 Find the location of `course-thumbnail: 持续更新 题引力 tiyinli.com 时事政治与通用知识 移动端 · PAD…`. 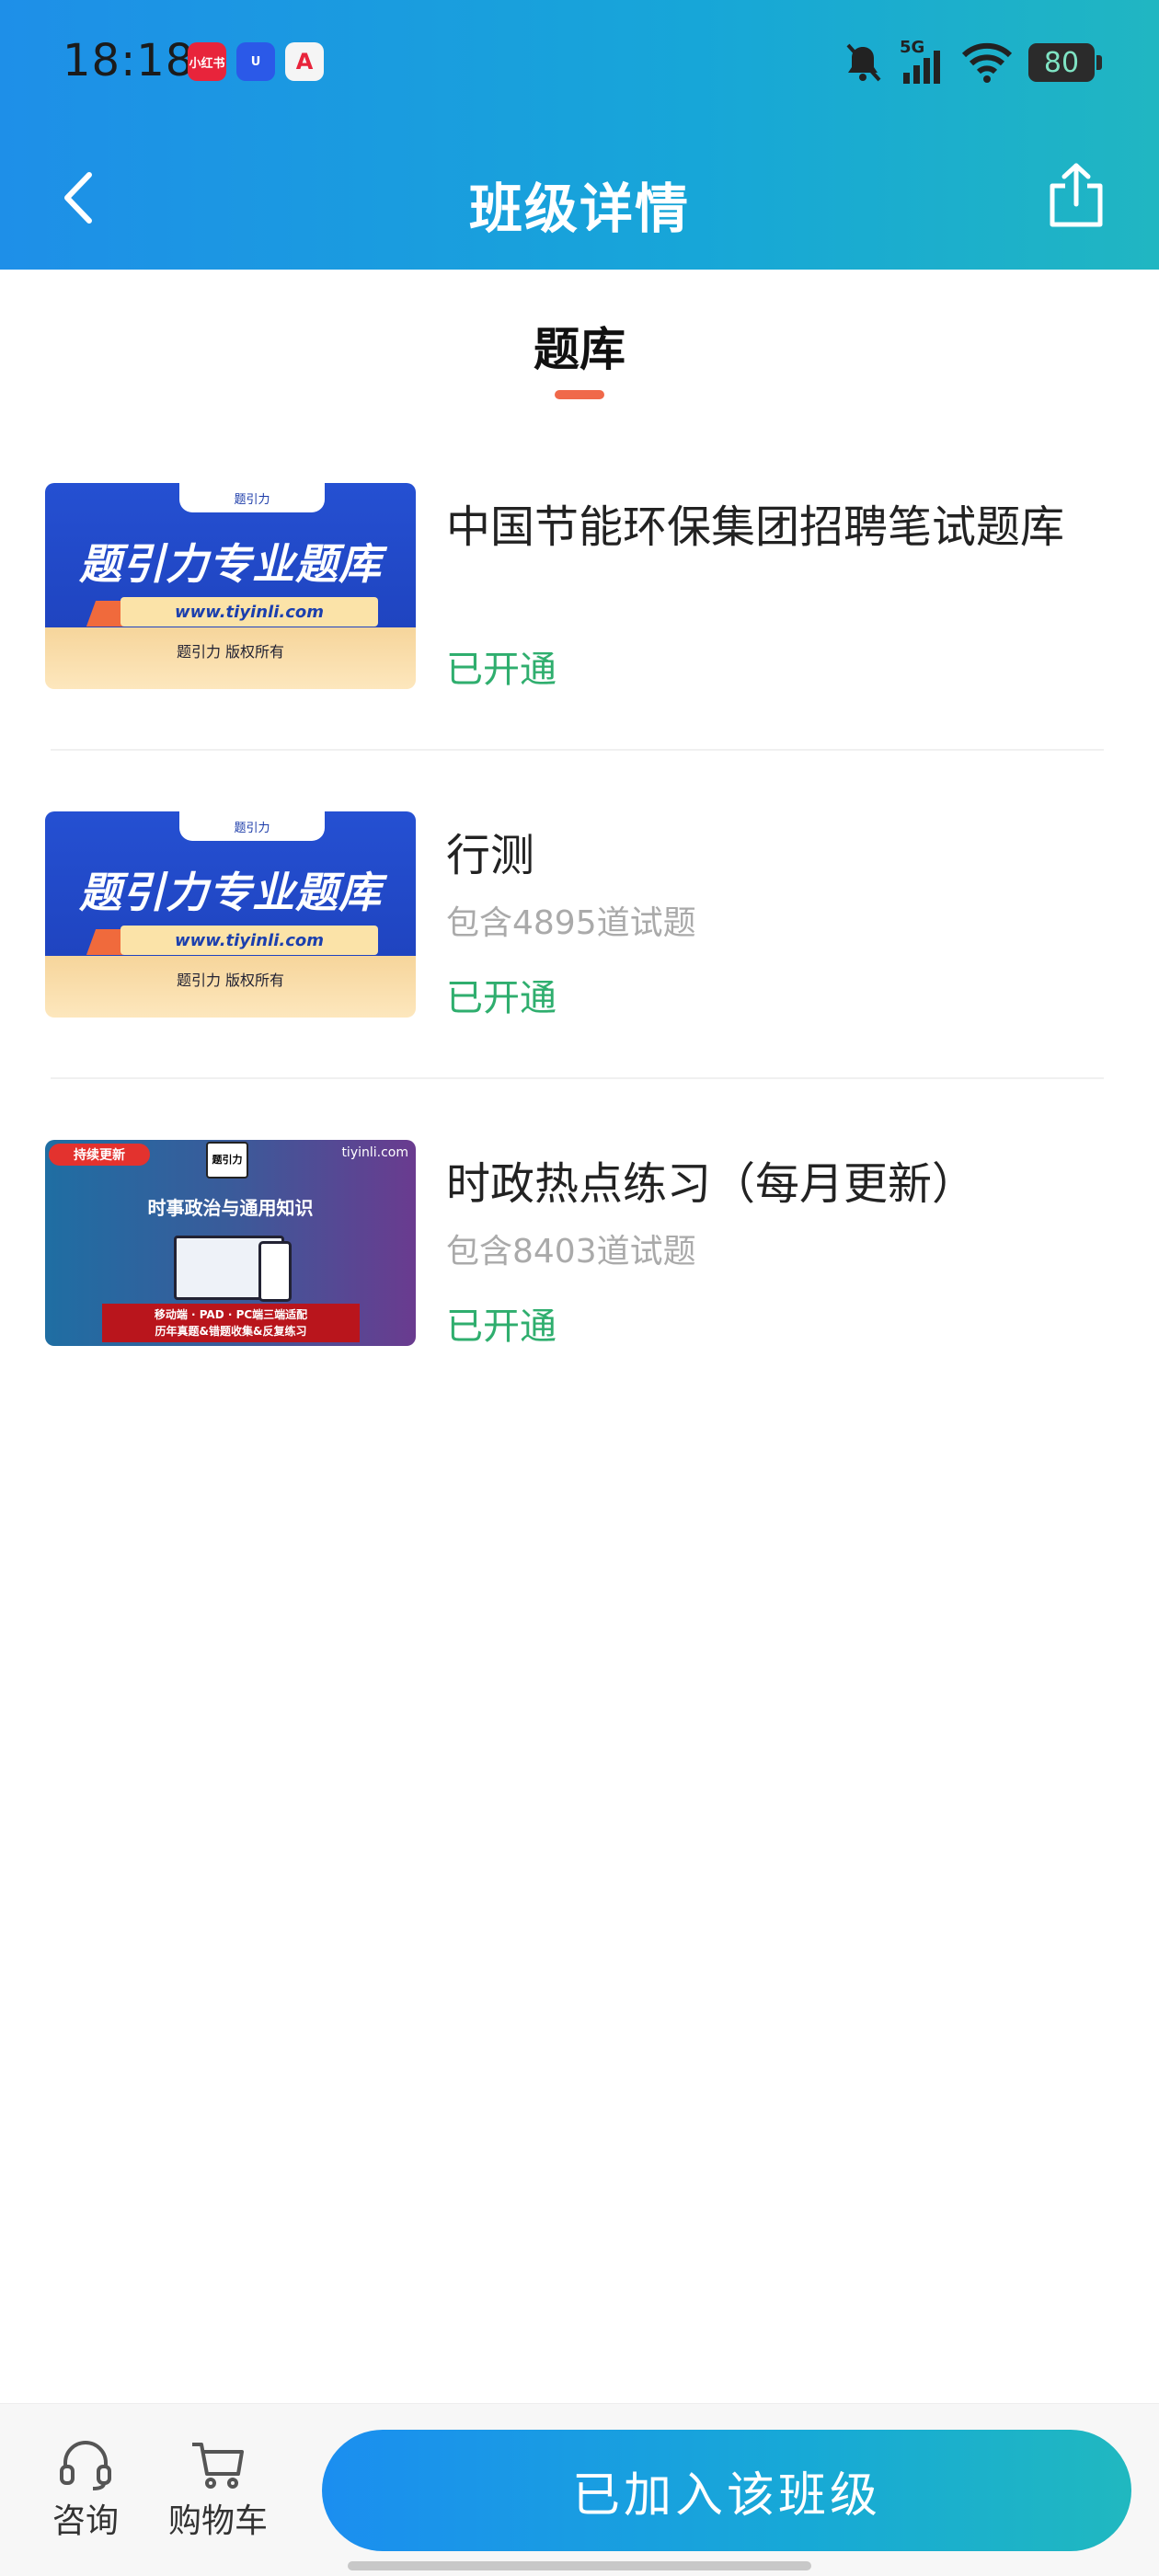

course-thumbnail: 持续更新 题引力 tiyinli.com 时事政治与通用知识 移动端 · PAD… is located at coordinates (230, 1243).